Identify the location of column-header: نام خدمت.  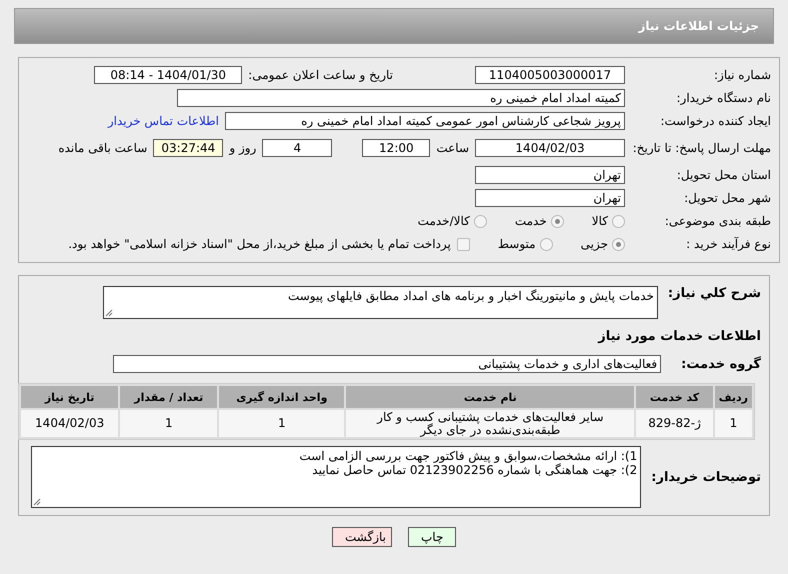
(490, 397).